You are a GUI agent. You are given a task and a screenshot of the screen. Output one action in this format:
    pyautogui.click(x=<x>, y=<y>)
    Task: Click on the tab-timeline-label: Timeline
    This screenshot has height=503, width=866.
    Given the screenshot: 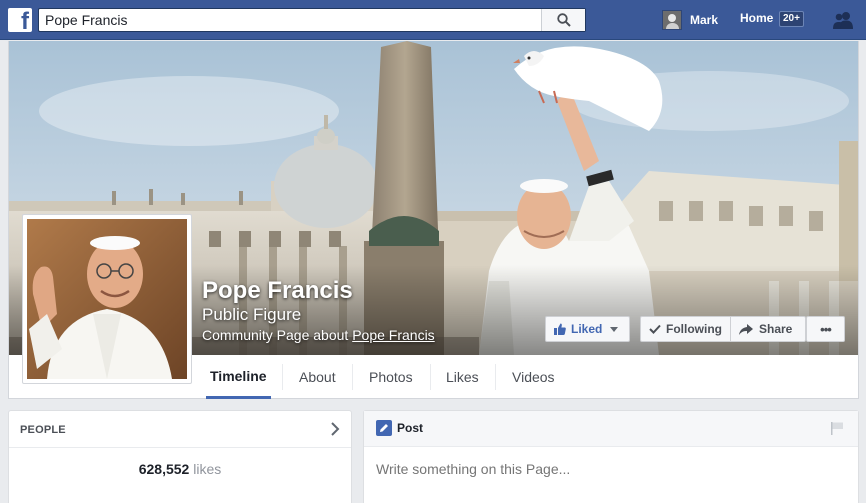 What is the action you would take?
    pyautogui.click(x=238, y=375)
    